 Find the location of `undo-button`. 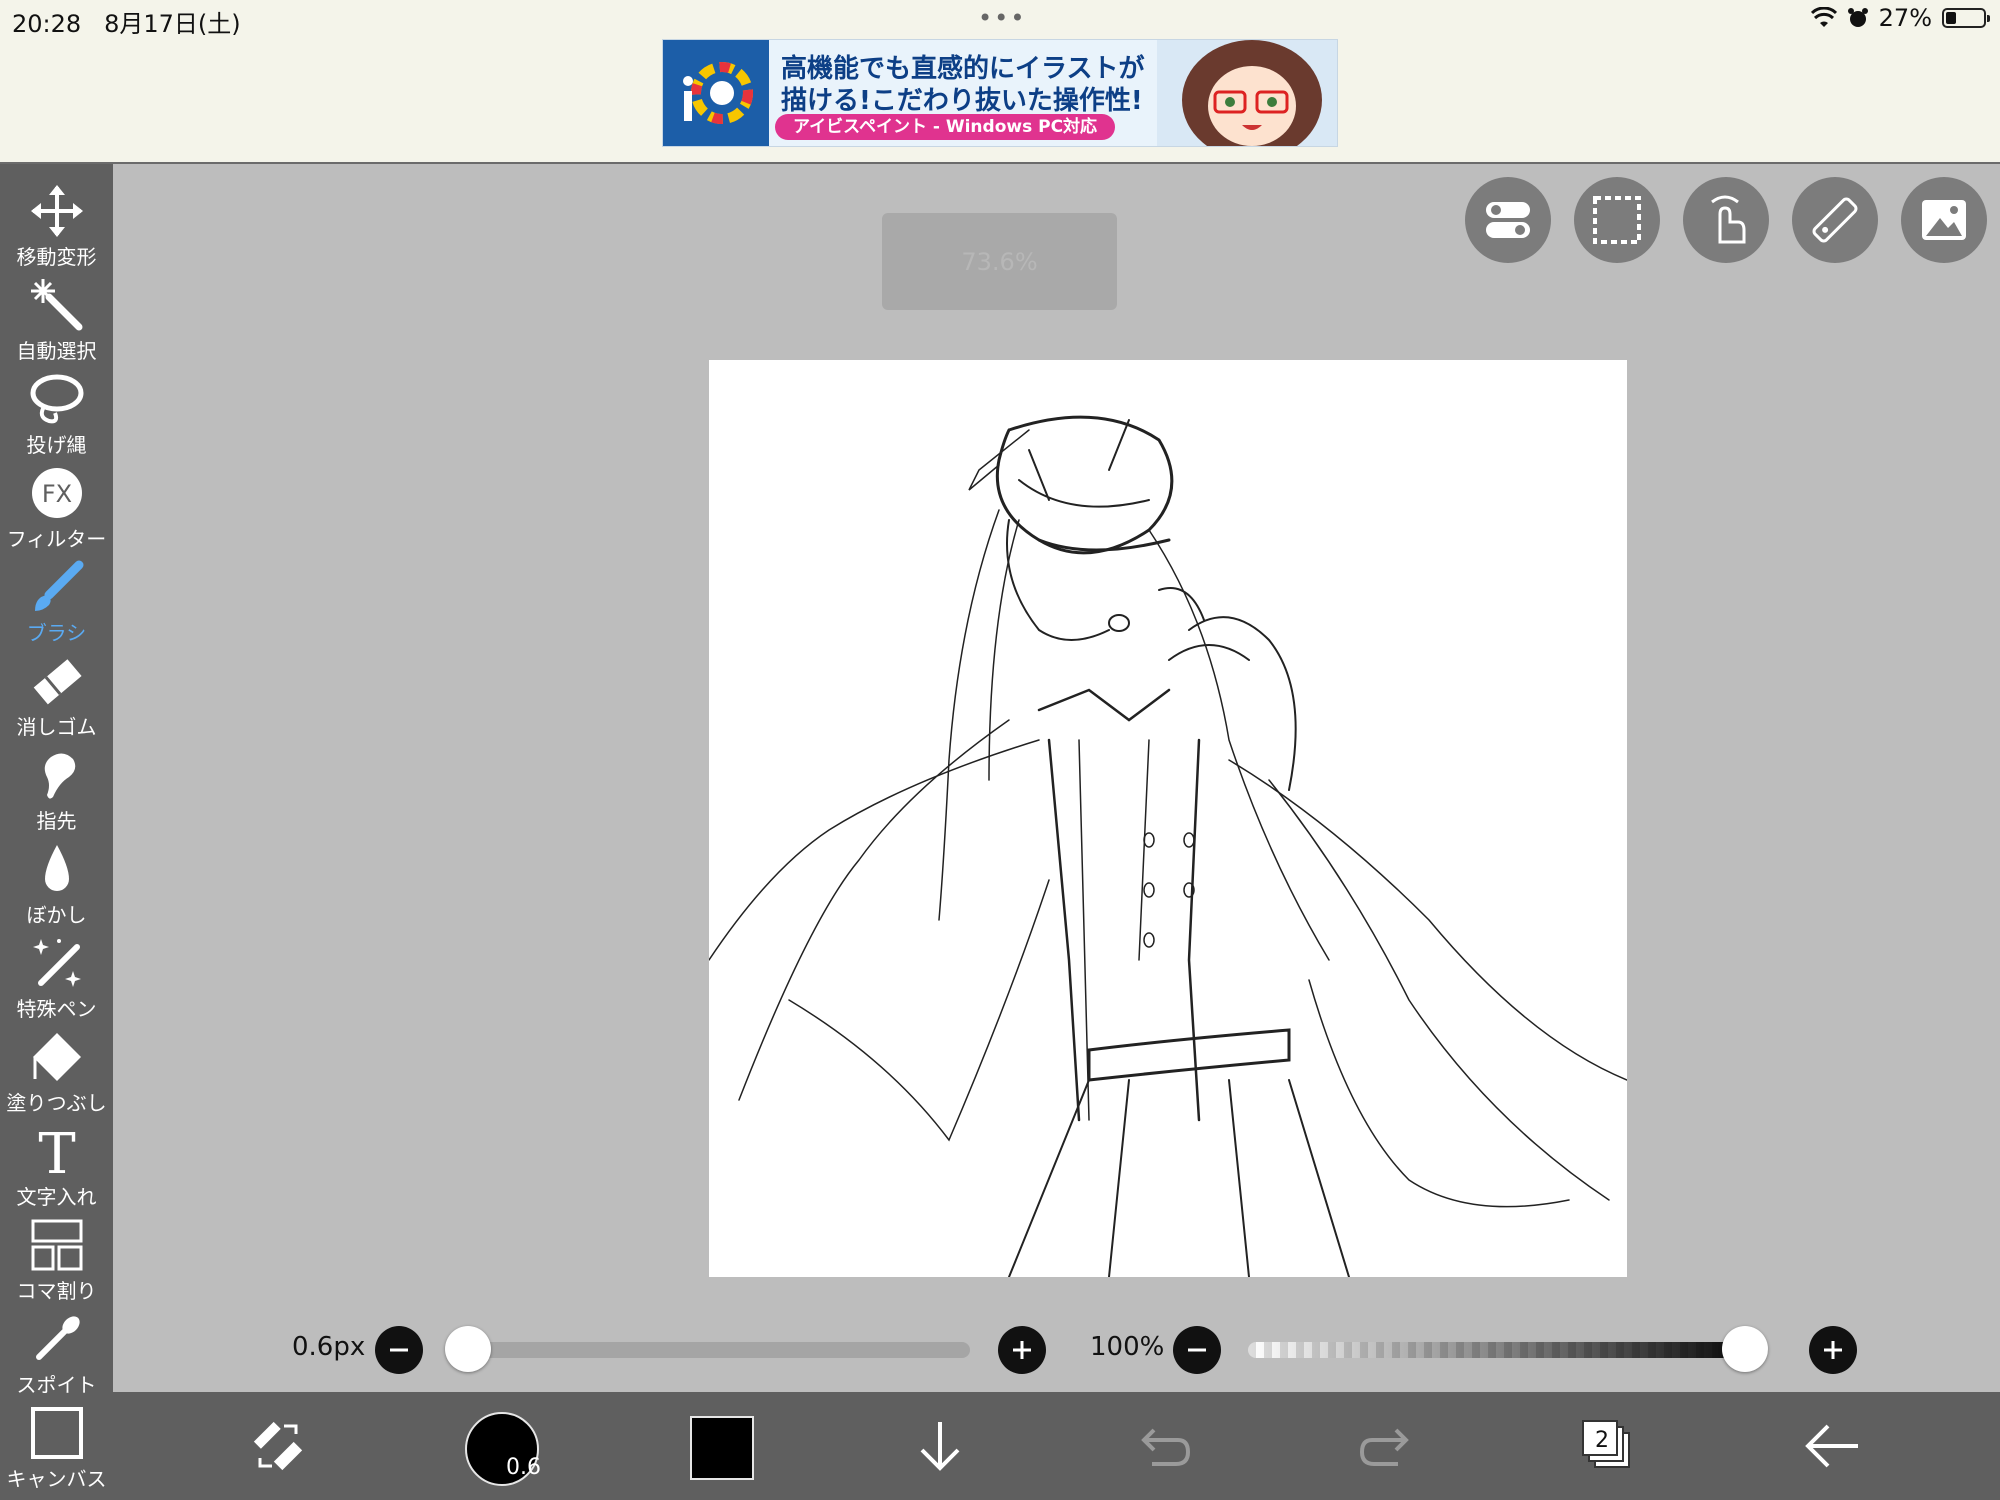

undo-button is located at coordinates (1164, 1446).